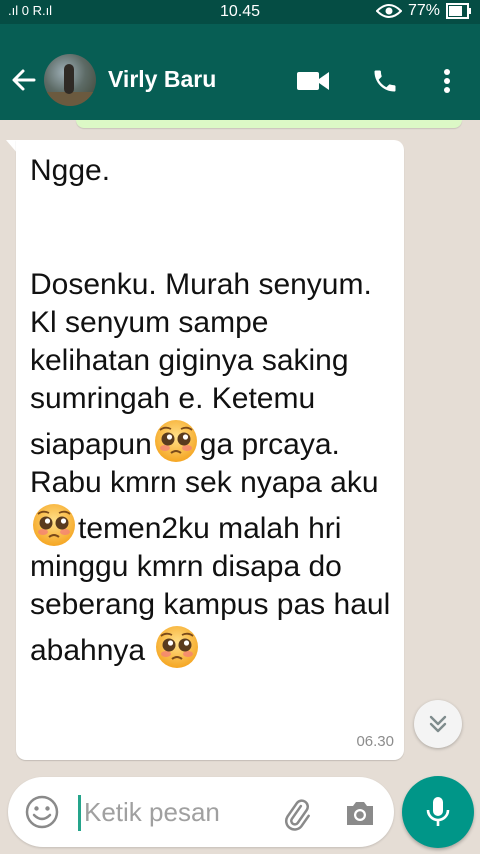 The image size is (480, 854). What do you see at coordinates (70, 80) in the screenshot?
I see `contact-avatar` at bounding box center [70, 80].